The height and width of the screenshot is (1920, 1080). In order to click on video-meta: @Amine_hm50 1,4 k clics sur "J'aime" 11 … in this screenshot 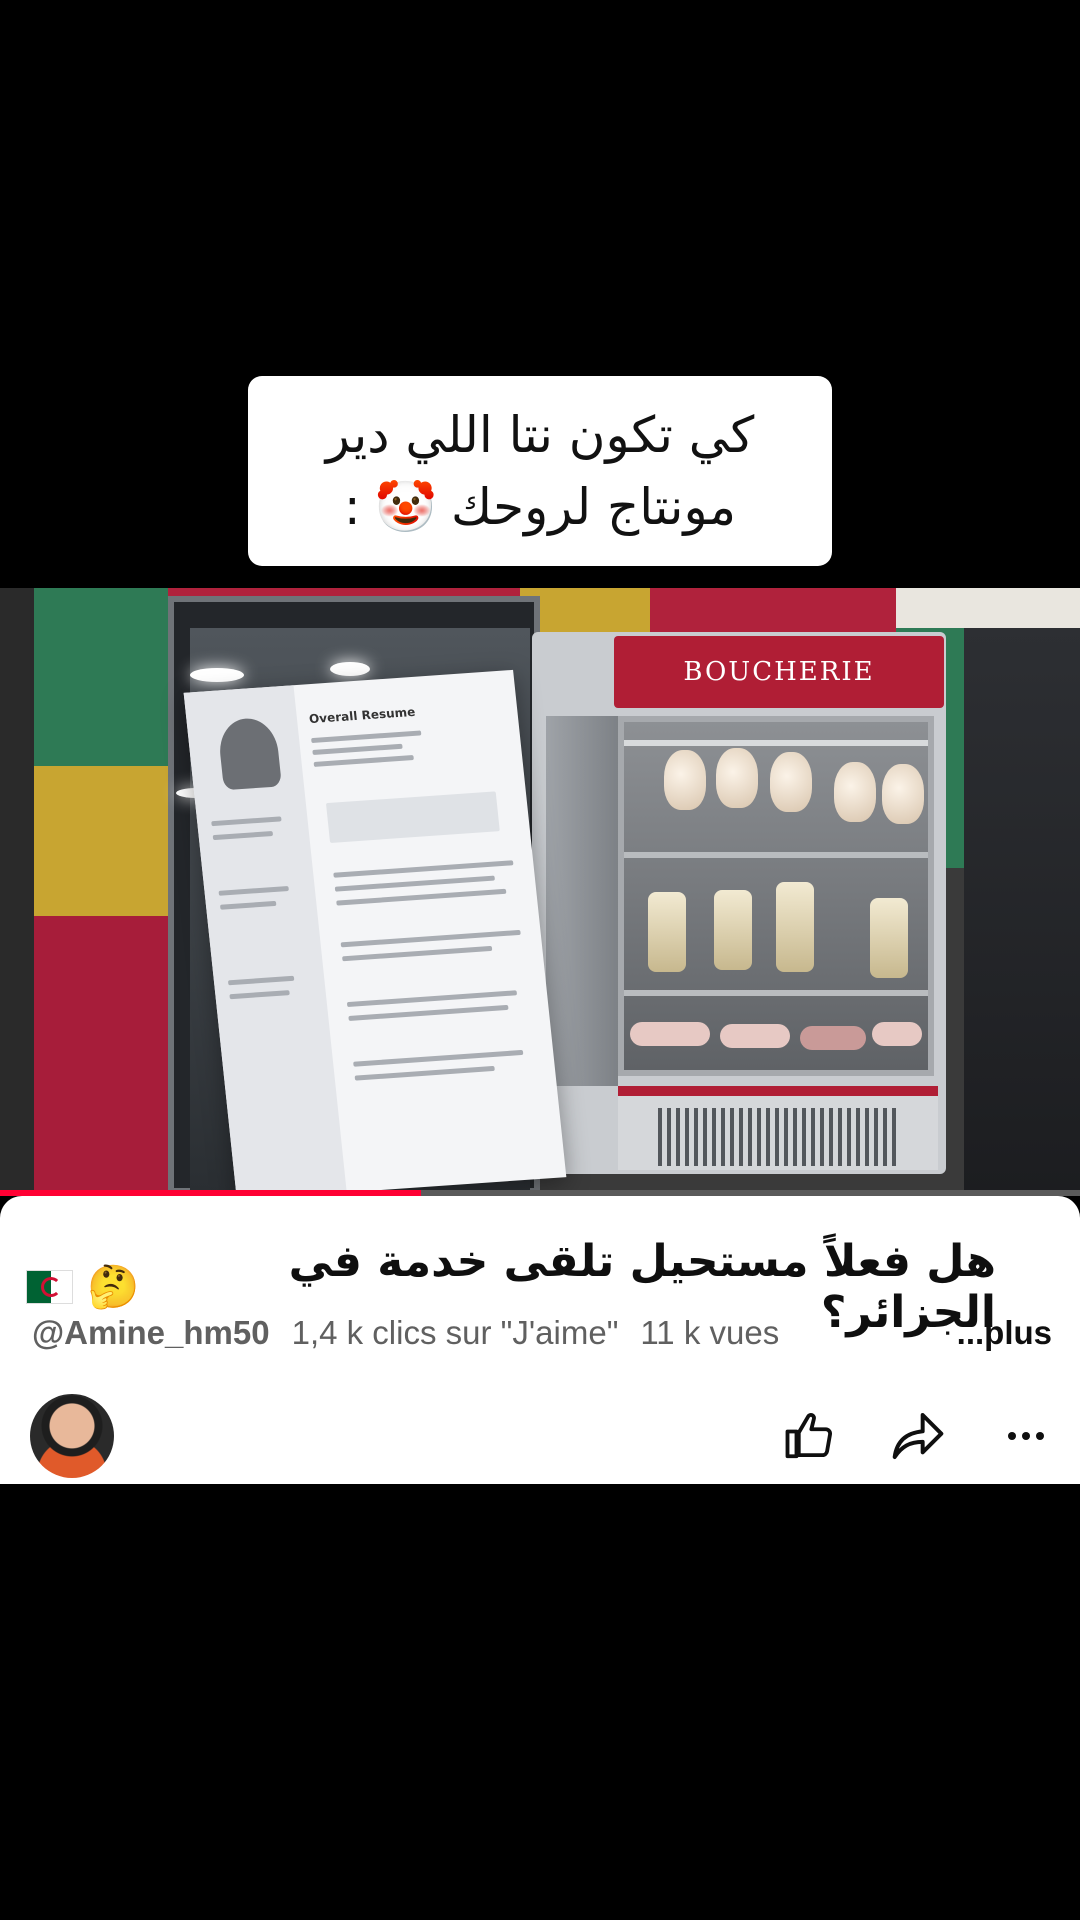, I will do `click(542, 1333)`.